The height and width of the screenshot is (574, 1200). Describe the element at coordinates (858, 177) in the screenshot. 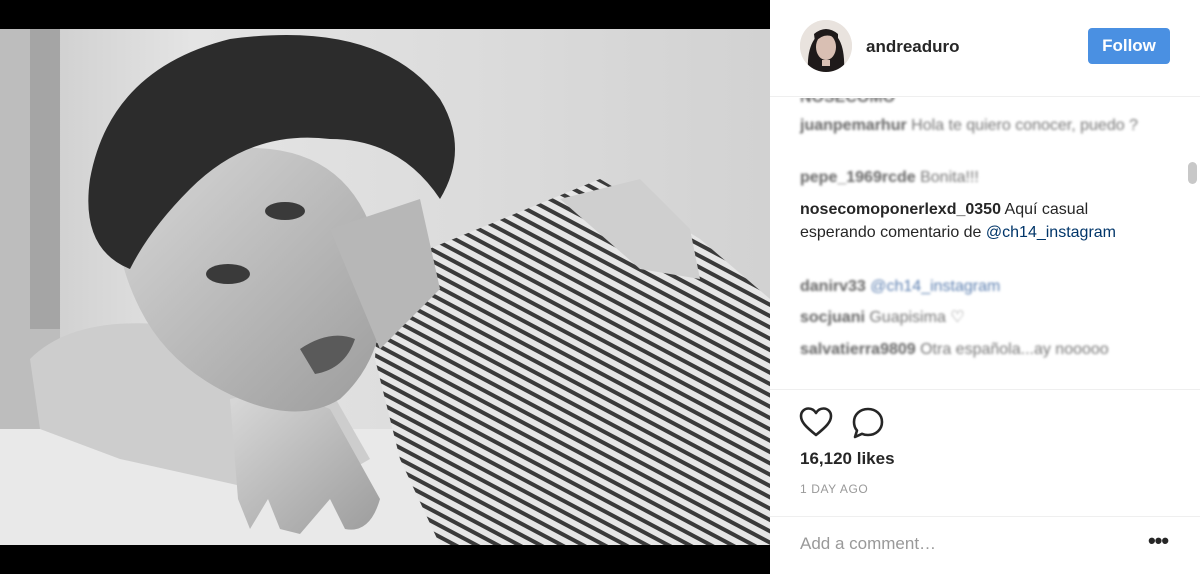

I see `comment-username: pepe_1969rcde` at that location.